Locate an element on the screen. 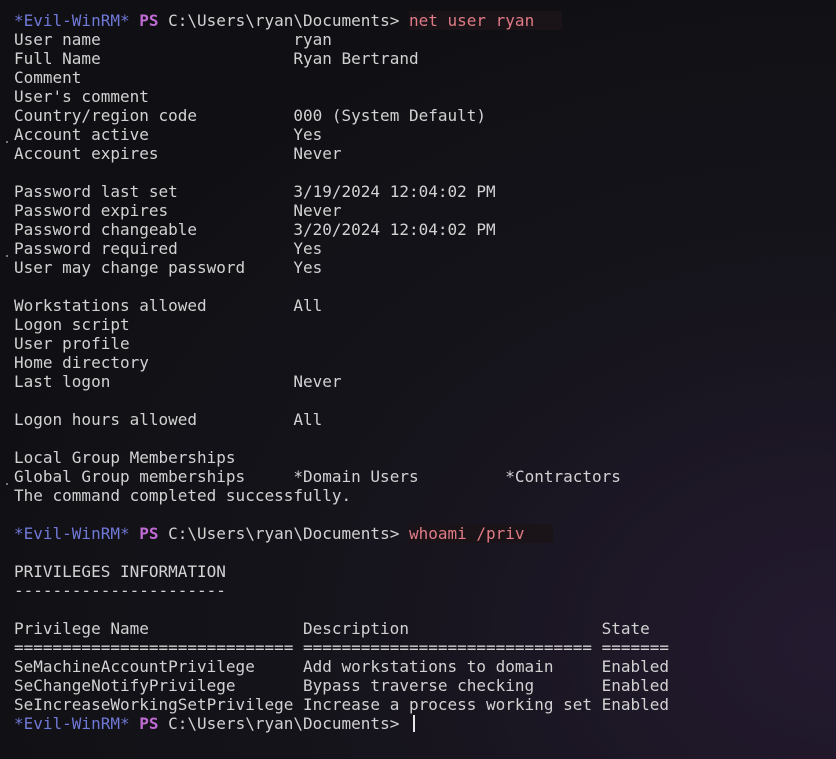  privileges-title: PRIVILEGES INFORMATION is located at coordinates (120, 571).